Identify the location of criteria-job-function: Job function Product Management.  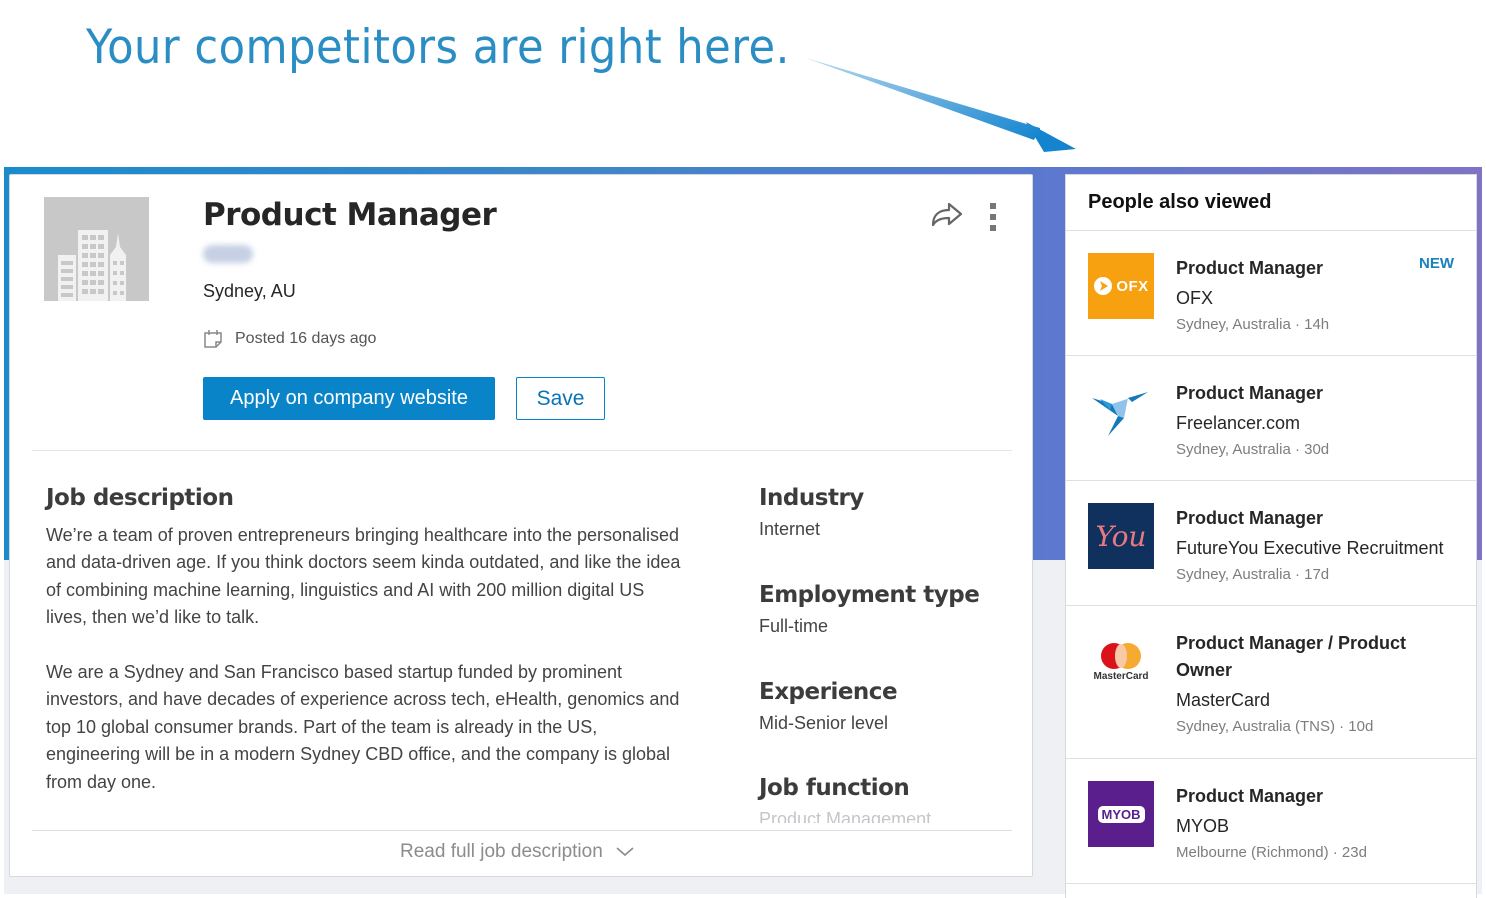
(845, 799).